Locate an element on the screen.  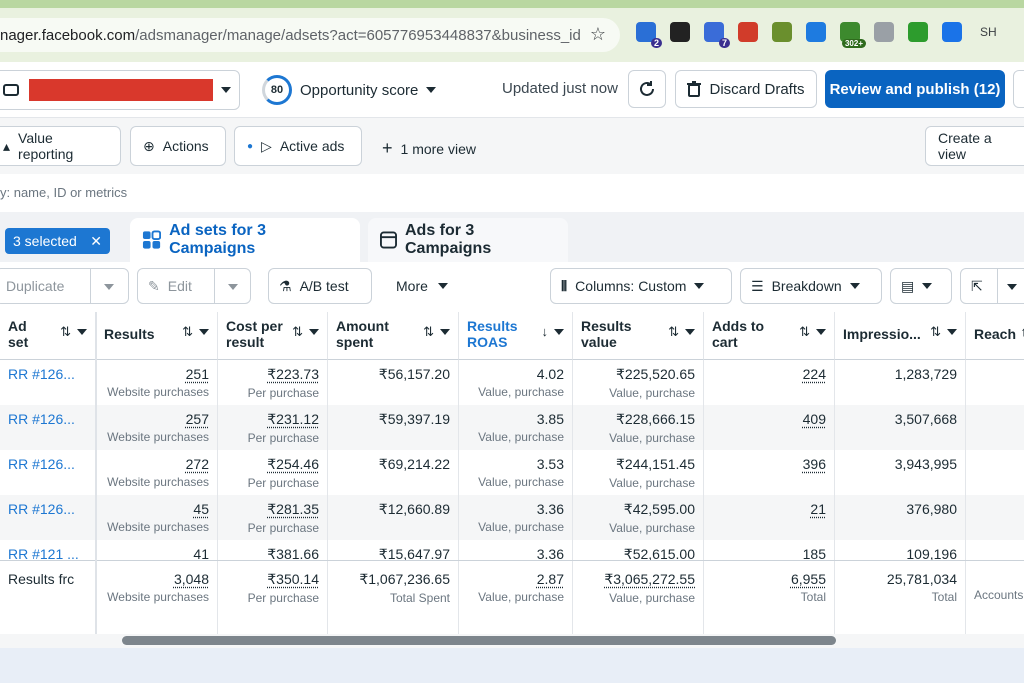
redacted-account-name is located at coordinates (121, 90).